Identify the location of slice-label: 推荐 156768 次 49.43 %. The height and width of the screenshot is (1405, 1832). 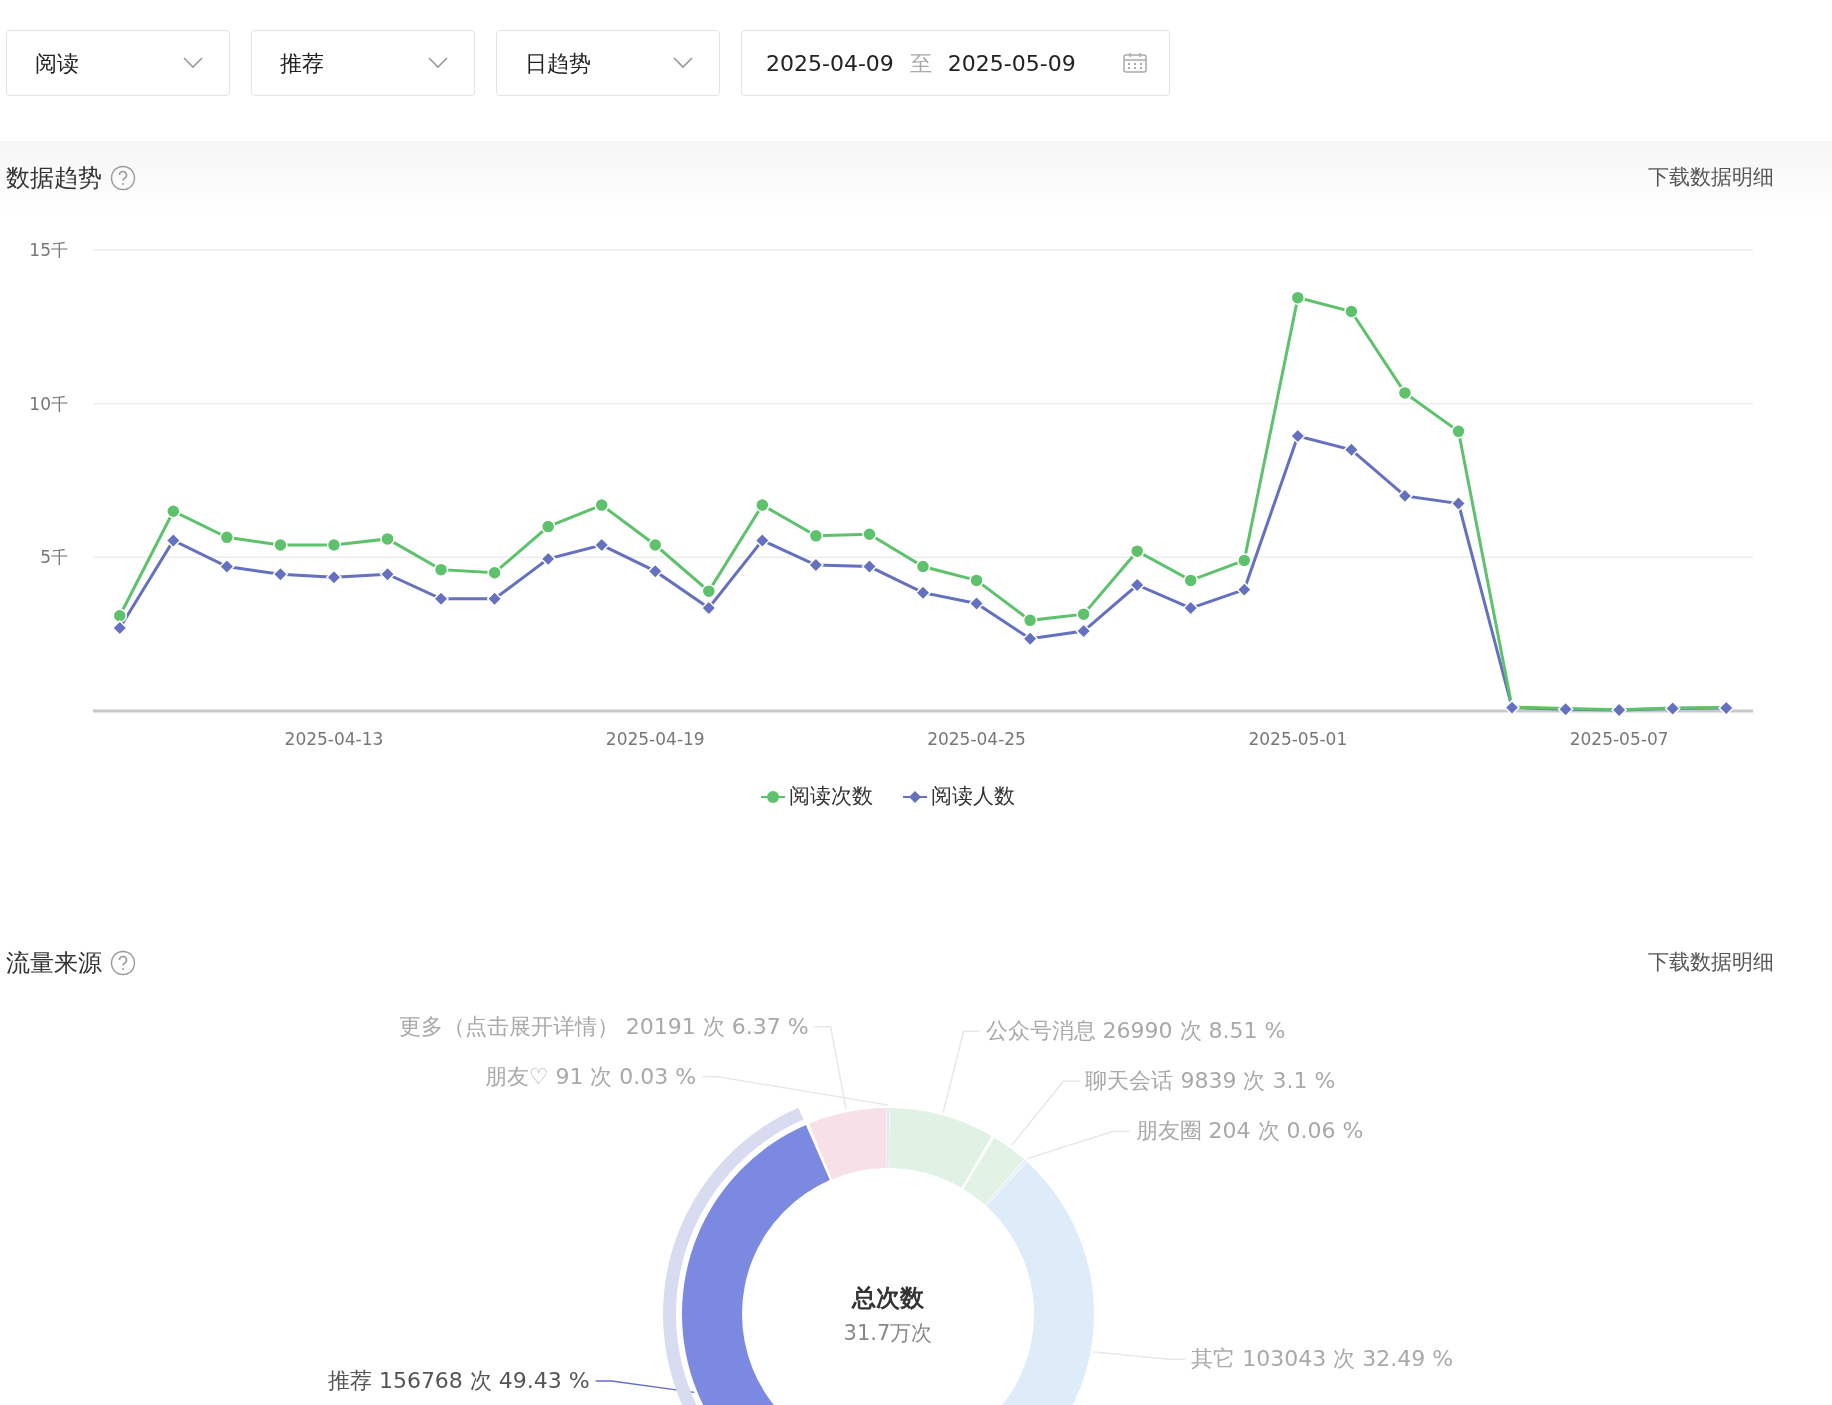
(458, 1380).